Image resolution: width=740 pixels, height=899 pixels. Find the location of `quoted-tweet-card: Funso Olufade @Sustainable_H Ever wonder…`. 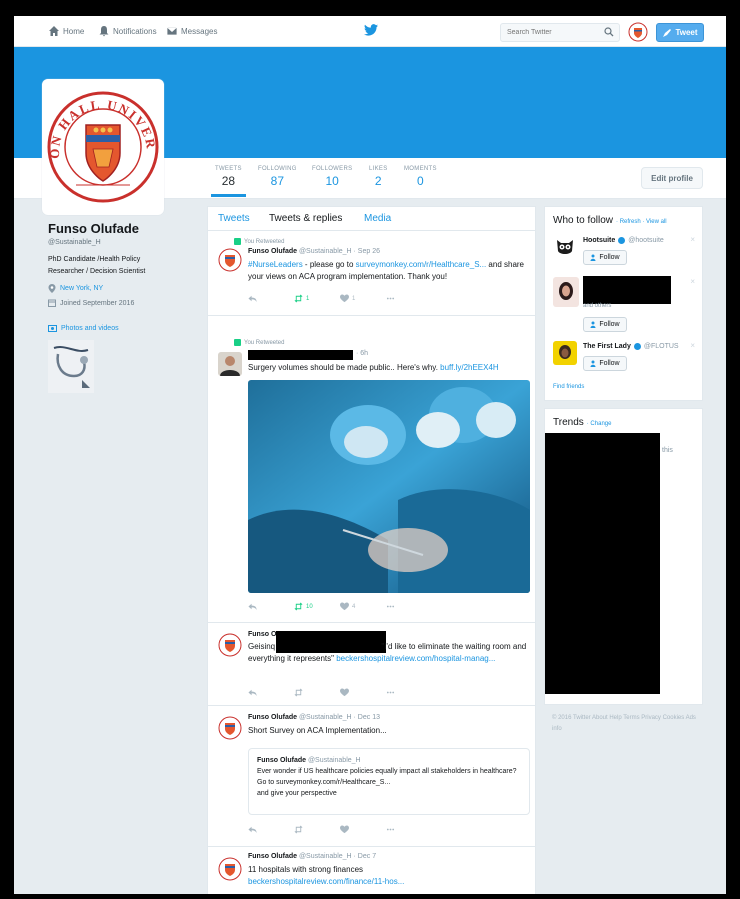

quoted-tweet-card: Funso Olufade @Sustainable_H Ever wonder… is located at coordinates (389, 781).